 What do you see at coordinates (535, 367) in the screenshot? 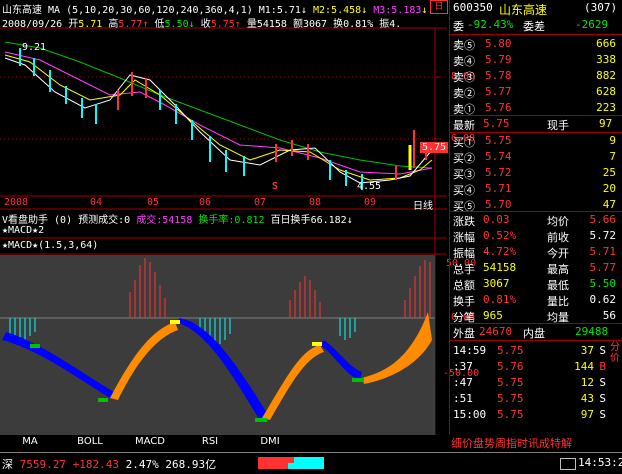
I see `tick-row: :37 5.76 144 B` at bounding box center [535, 367].